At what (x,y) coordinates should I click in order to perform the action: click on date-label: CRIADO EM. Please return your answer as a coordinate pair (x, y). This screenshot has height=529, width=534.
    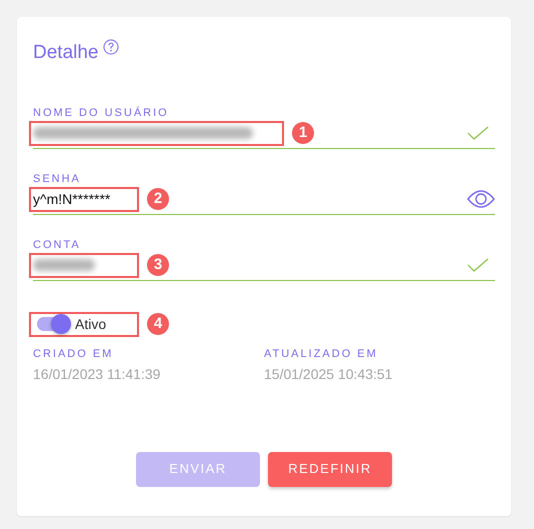
    Looking at the image, I should click on (73, 354).